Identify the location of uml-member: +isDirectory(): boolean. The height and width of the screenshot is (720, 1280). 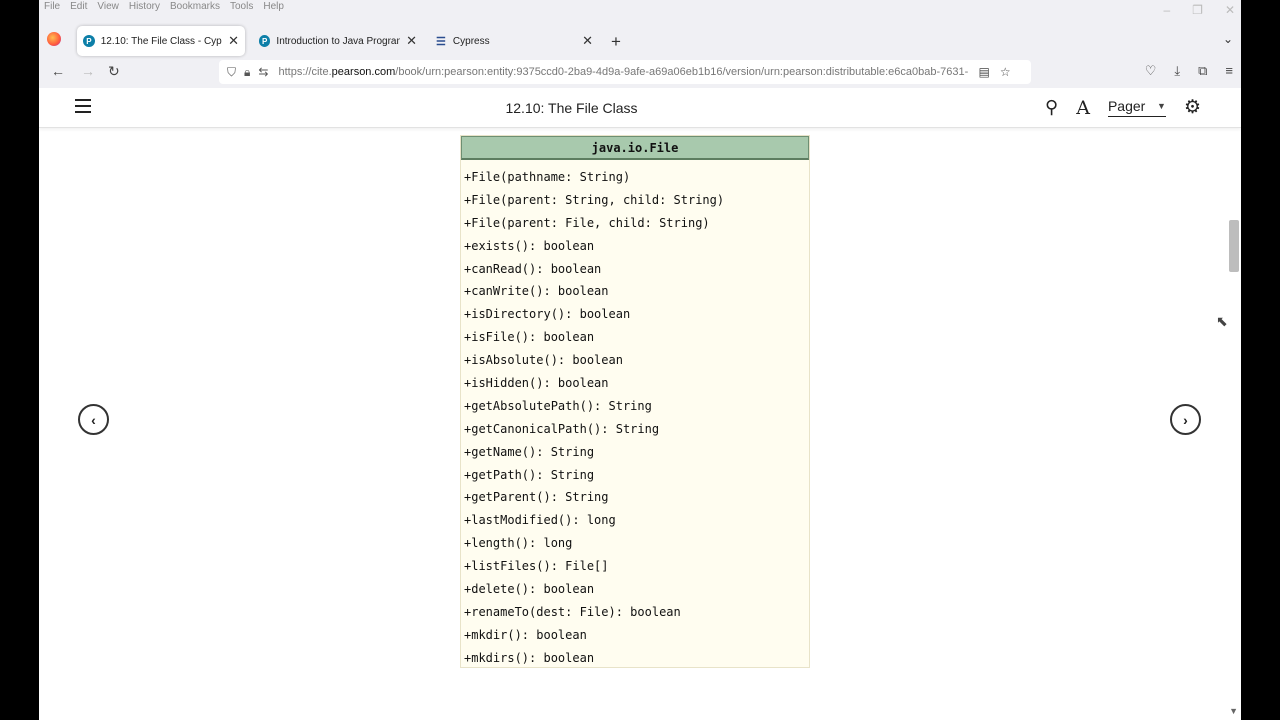
(547, 314).